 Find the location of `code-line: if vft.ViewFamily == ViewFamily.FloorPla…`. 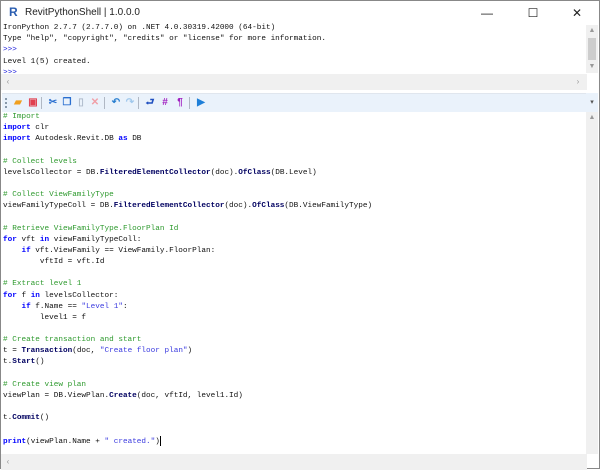

code-line: if vft.ViewFamily == ViewFamily.FloorPla… is located at coordinates (294, 251).